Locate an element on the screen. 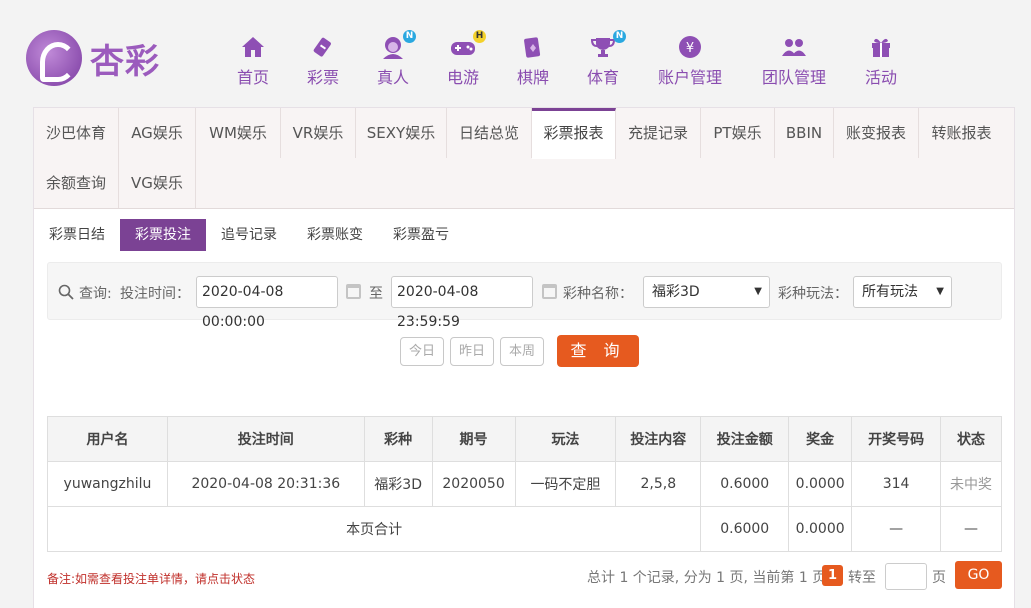 This screenshot has height=608, width=1031. this-week-button: 本周 is located at coordinates (522, 351).